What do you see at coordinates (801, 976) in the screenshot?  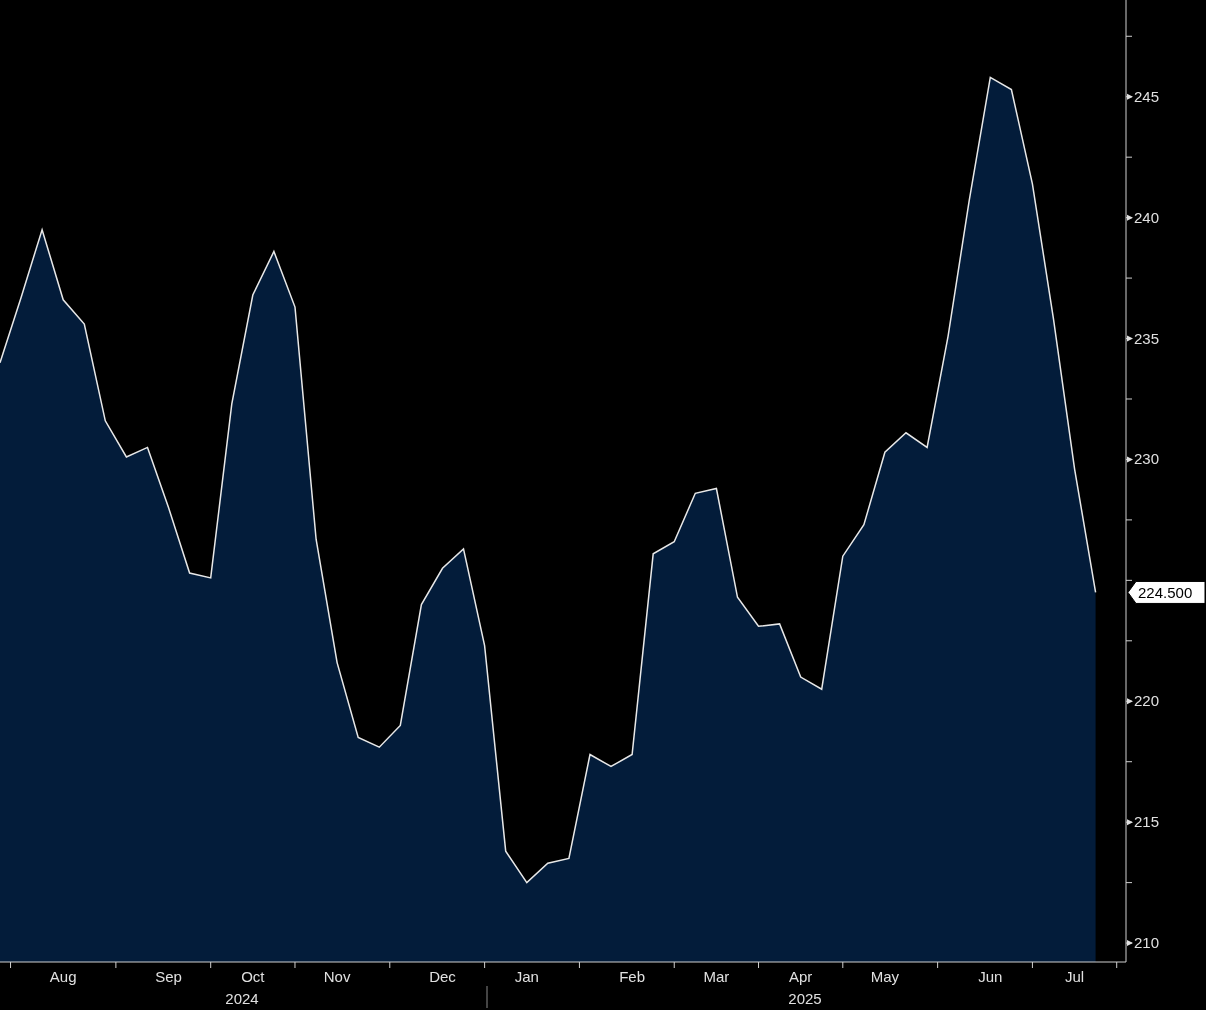 I see `x-tick-label: Apr` at bounding box center [801, 976].